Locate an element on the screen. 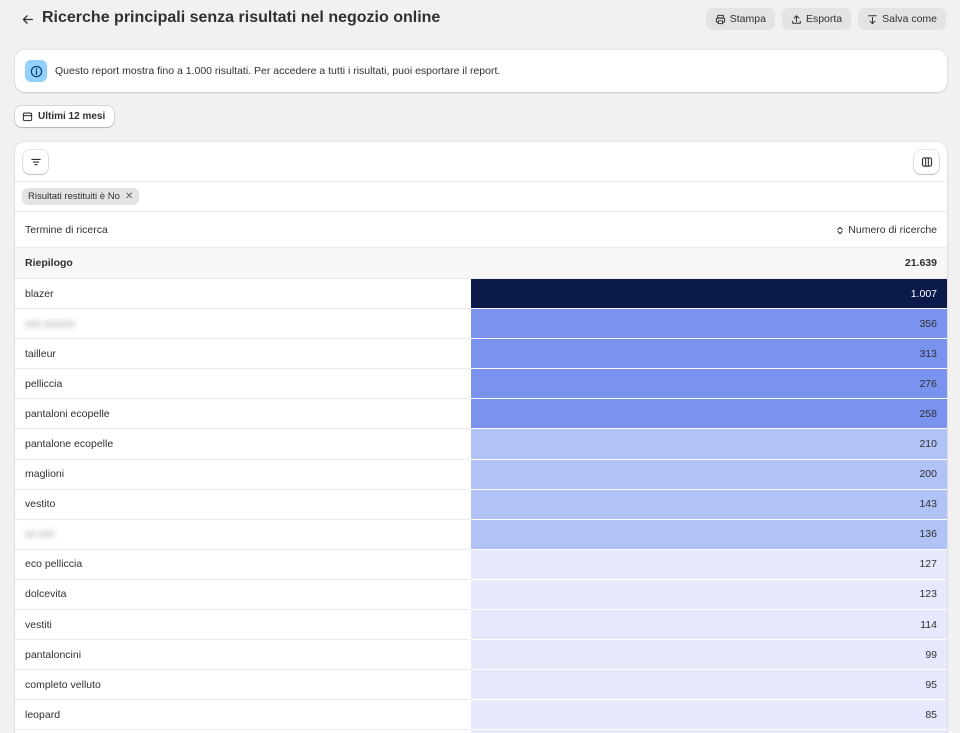  search-term: leopard is located at coordinates (43, 714).